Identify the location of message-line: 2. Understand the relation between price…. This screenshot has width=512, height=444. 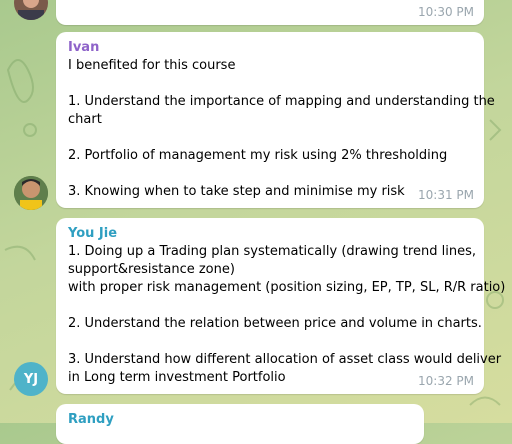
(275, 323).